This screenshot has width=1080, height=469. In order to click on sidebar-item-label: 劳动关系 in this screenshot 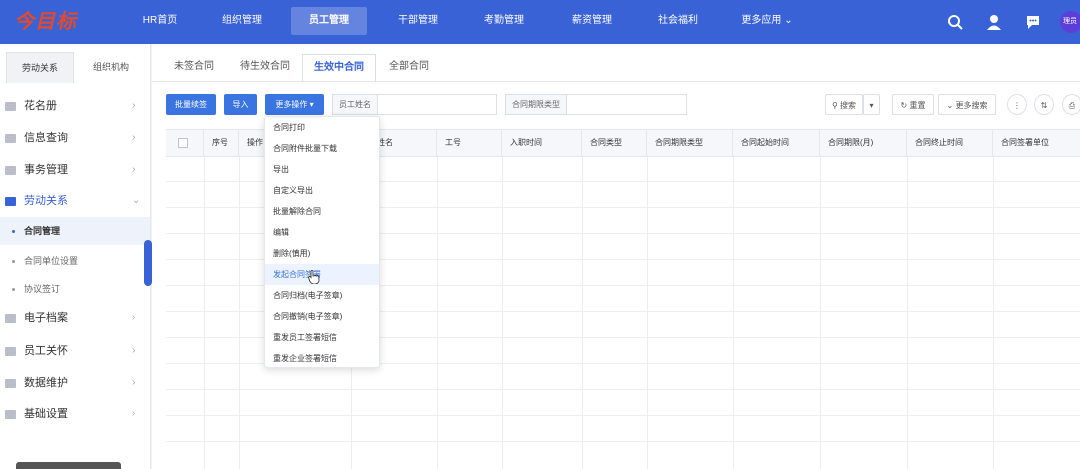, I will do `click(46, 201)`.